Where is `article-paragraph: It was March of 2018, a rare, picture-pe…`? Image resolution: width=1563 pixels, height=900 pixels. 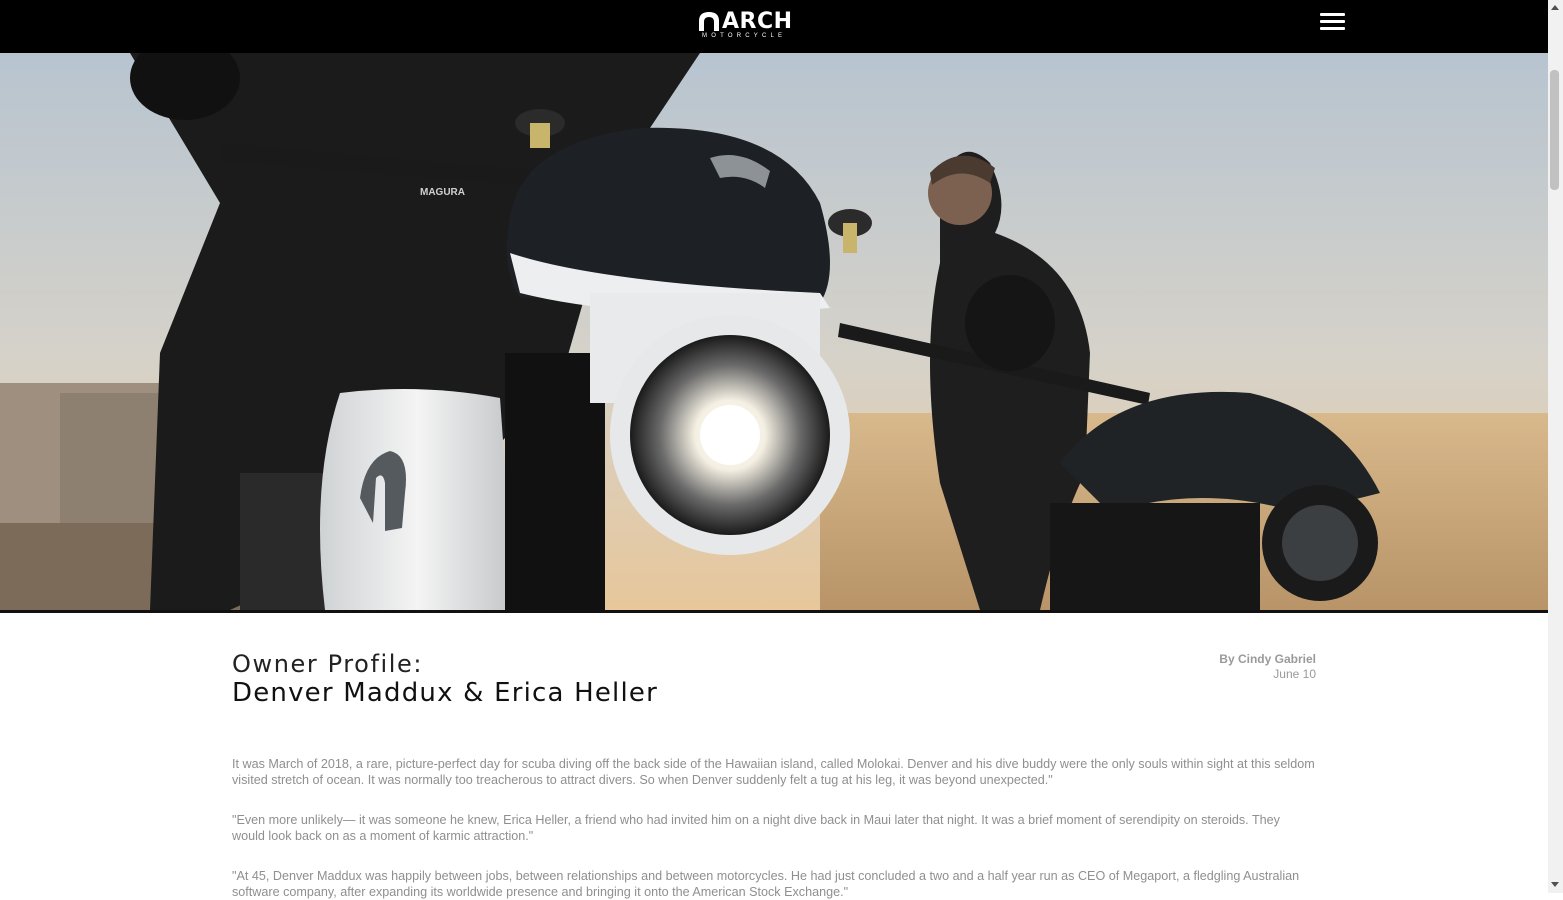
article-paragraph: It was March of 2018, a rare, picture-pe… is located at coordinates (773, 772).